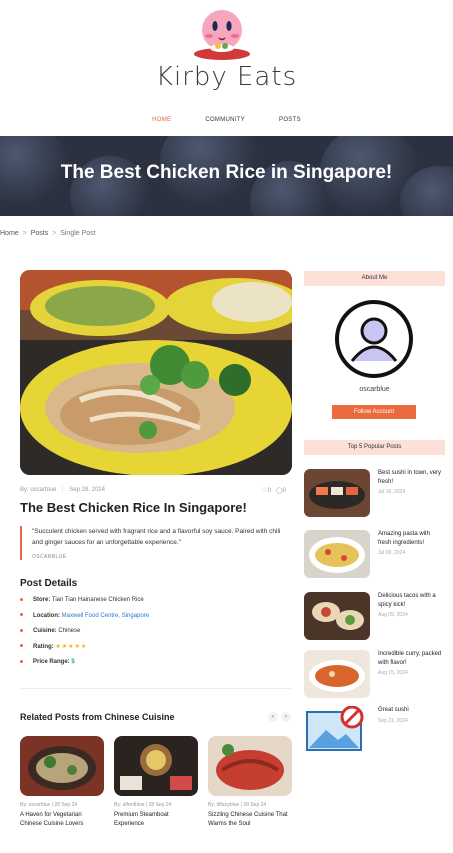 The width and height of the screenshot is (453, 853). I want to click on related-post-title: Premium Steamboat Experience, so click(156, 820).